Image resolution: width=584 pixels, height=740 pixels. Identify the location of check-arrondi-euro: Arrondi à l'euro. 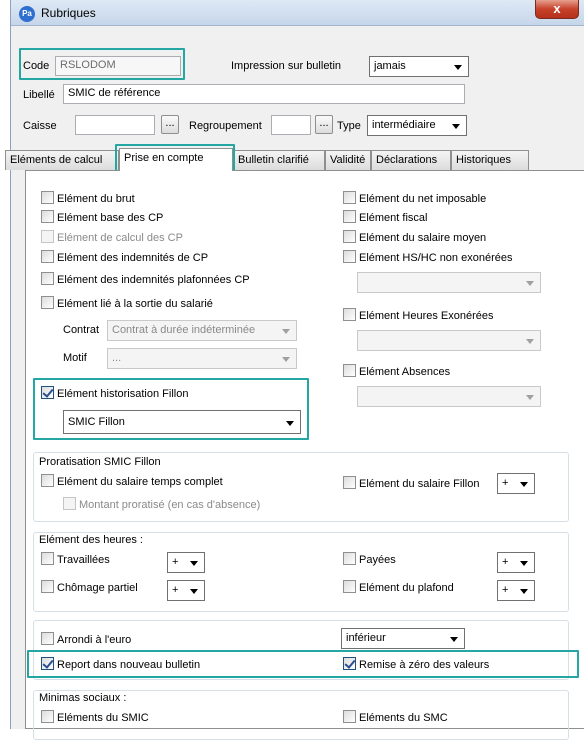
(86, 640).